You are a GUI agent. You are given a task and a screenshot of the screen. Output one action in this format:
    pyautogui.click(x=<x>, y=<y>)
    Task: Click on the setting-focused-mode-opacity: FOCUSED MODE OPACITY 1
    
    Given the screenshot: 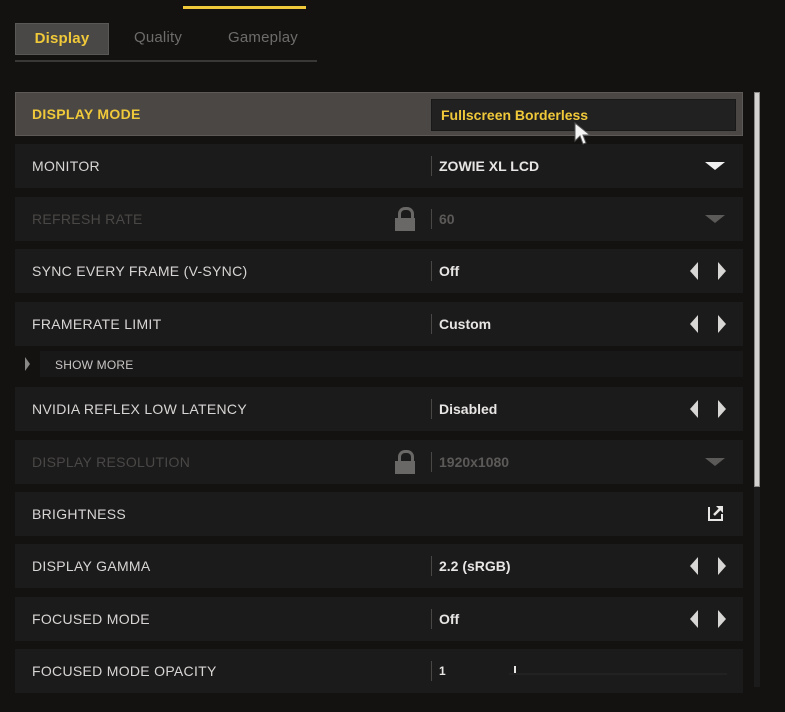 What is the action you would take?
    pyautogui.click(x=379, y=671)
    